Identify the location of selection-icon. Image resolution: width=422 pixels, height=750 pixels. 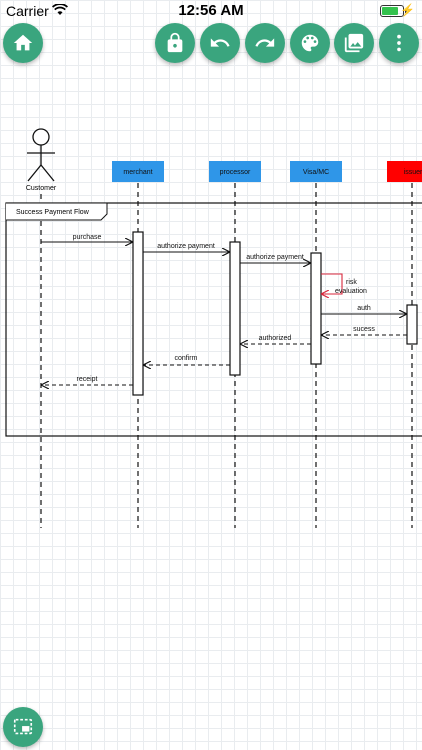
(23, 726).